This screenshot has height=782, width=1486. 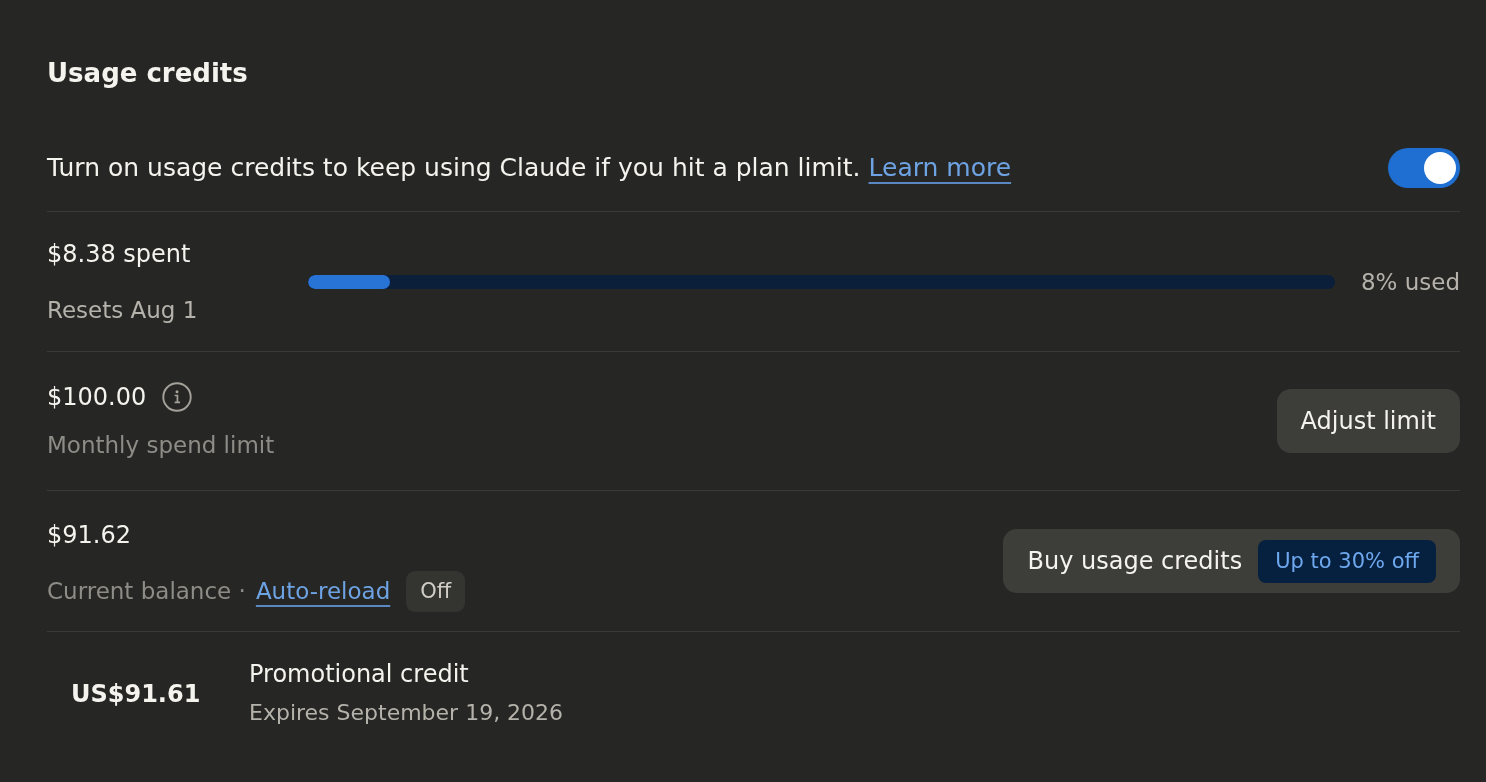 What do you see at coordinates (89, 534) in the screenshot?
I see `balance-amount: $91.62` at bounding box center [89, 534].